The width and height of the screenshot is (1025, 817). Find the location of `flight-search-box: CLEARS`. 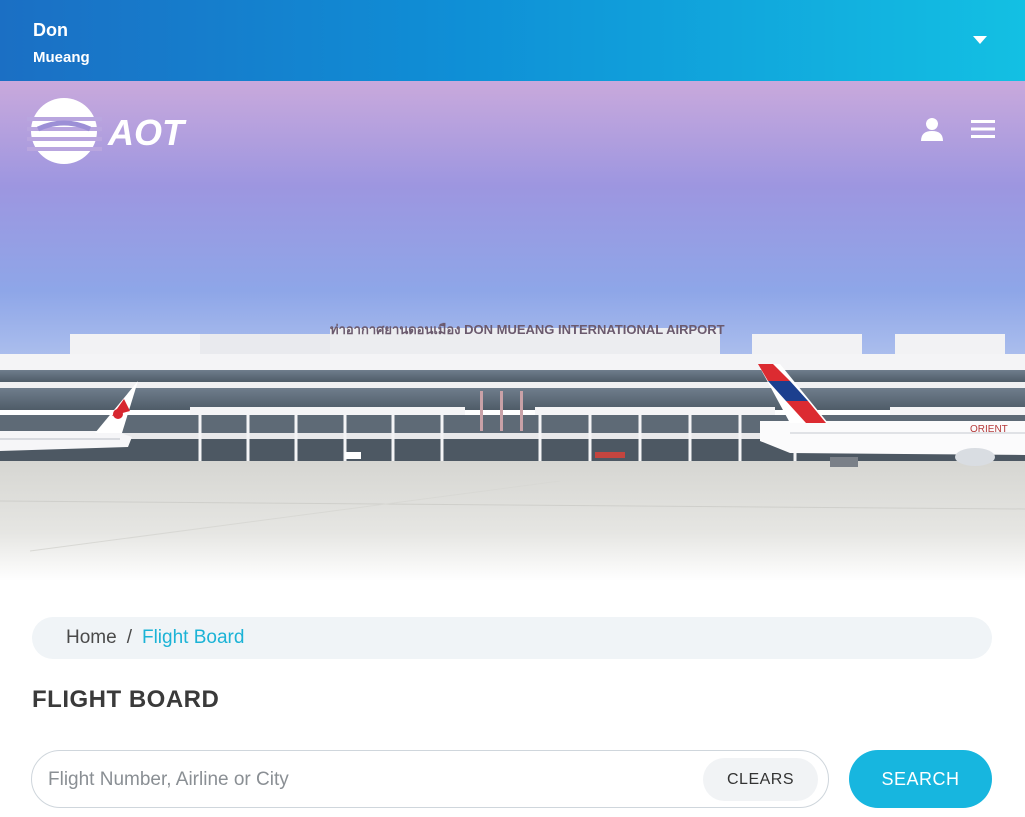

flight-search-box: CLEARS is located at coordinates (430, 779).